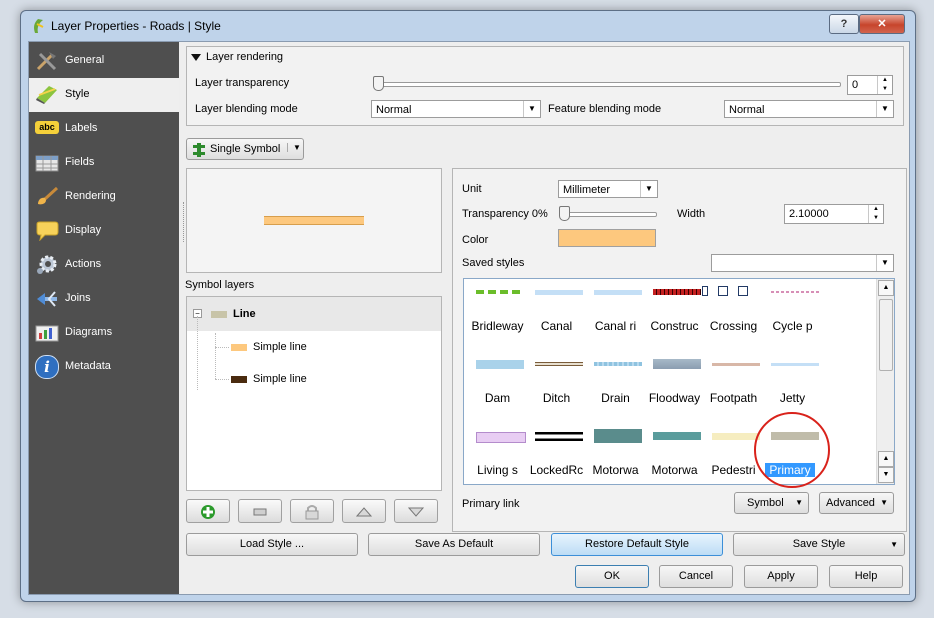  What do you see at coordinates (886, 475) in the screenshot?
I see `scroll-down-icon: ▼` at bounding box center [886, 475].